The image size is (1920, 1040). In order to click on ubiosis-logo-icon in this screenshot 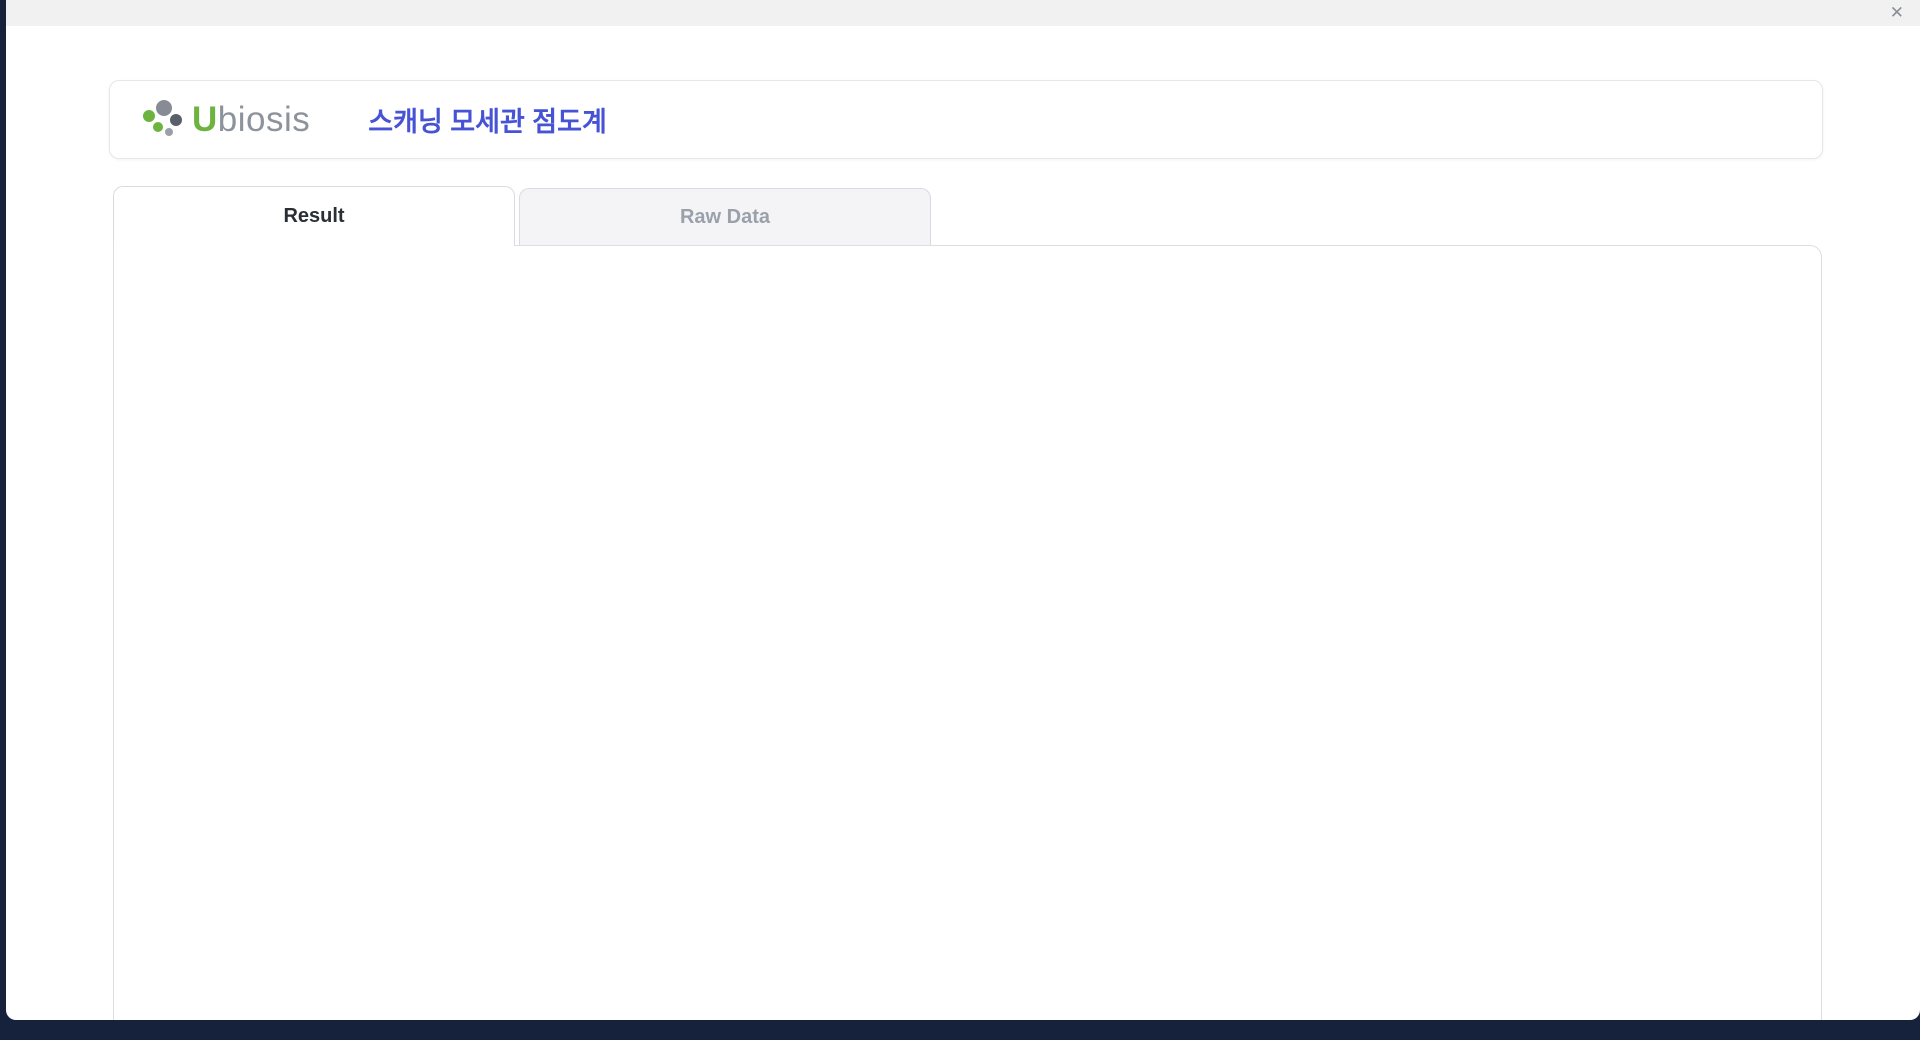, I will do `click(163, 120)`.